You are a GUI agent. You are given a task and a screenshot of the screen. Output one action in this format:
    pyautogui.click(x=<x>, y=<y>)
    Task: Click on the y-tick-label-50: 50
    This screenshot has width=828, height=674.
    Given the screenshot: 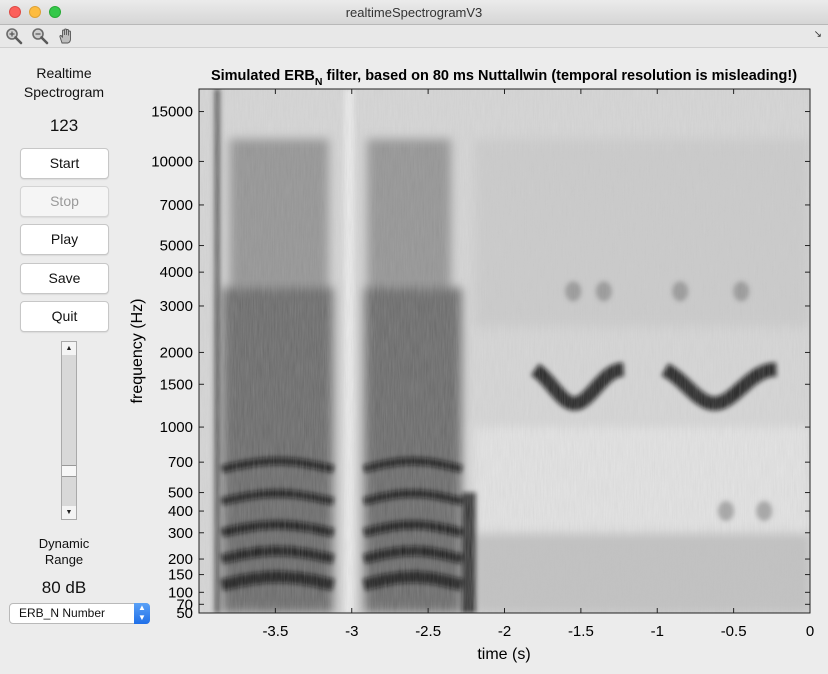 What is the action you would take?
    pyautogui.click(x=184, y=613)
    